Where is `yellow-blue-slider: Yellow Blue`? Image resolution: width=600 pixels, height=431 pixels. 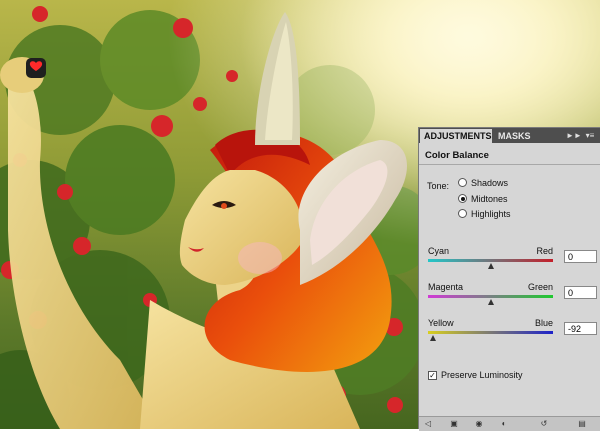 yellow-blue-slider: Yellow Blue is located at coordinates (513, 333).